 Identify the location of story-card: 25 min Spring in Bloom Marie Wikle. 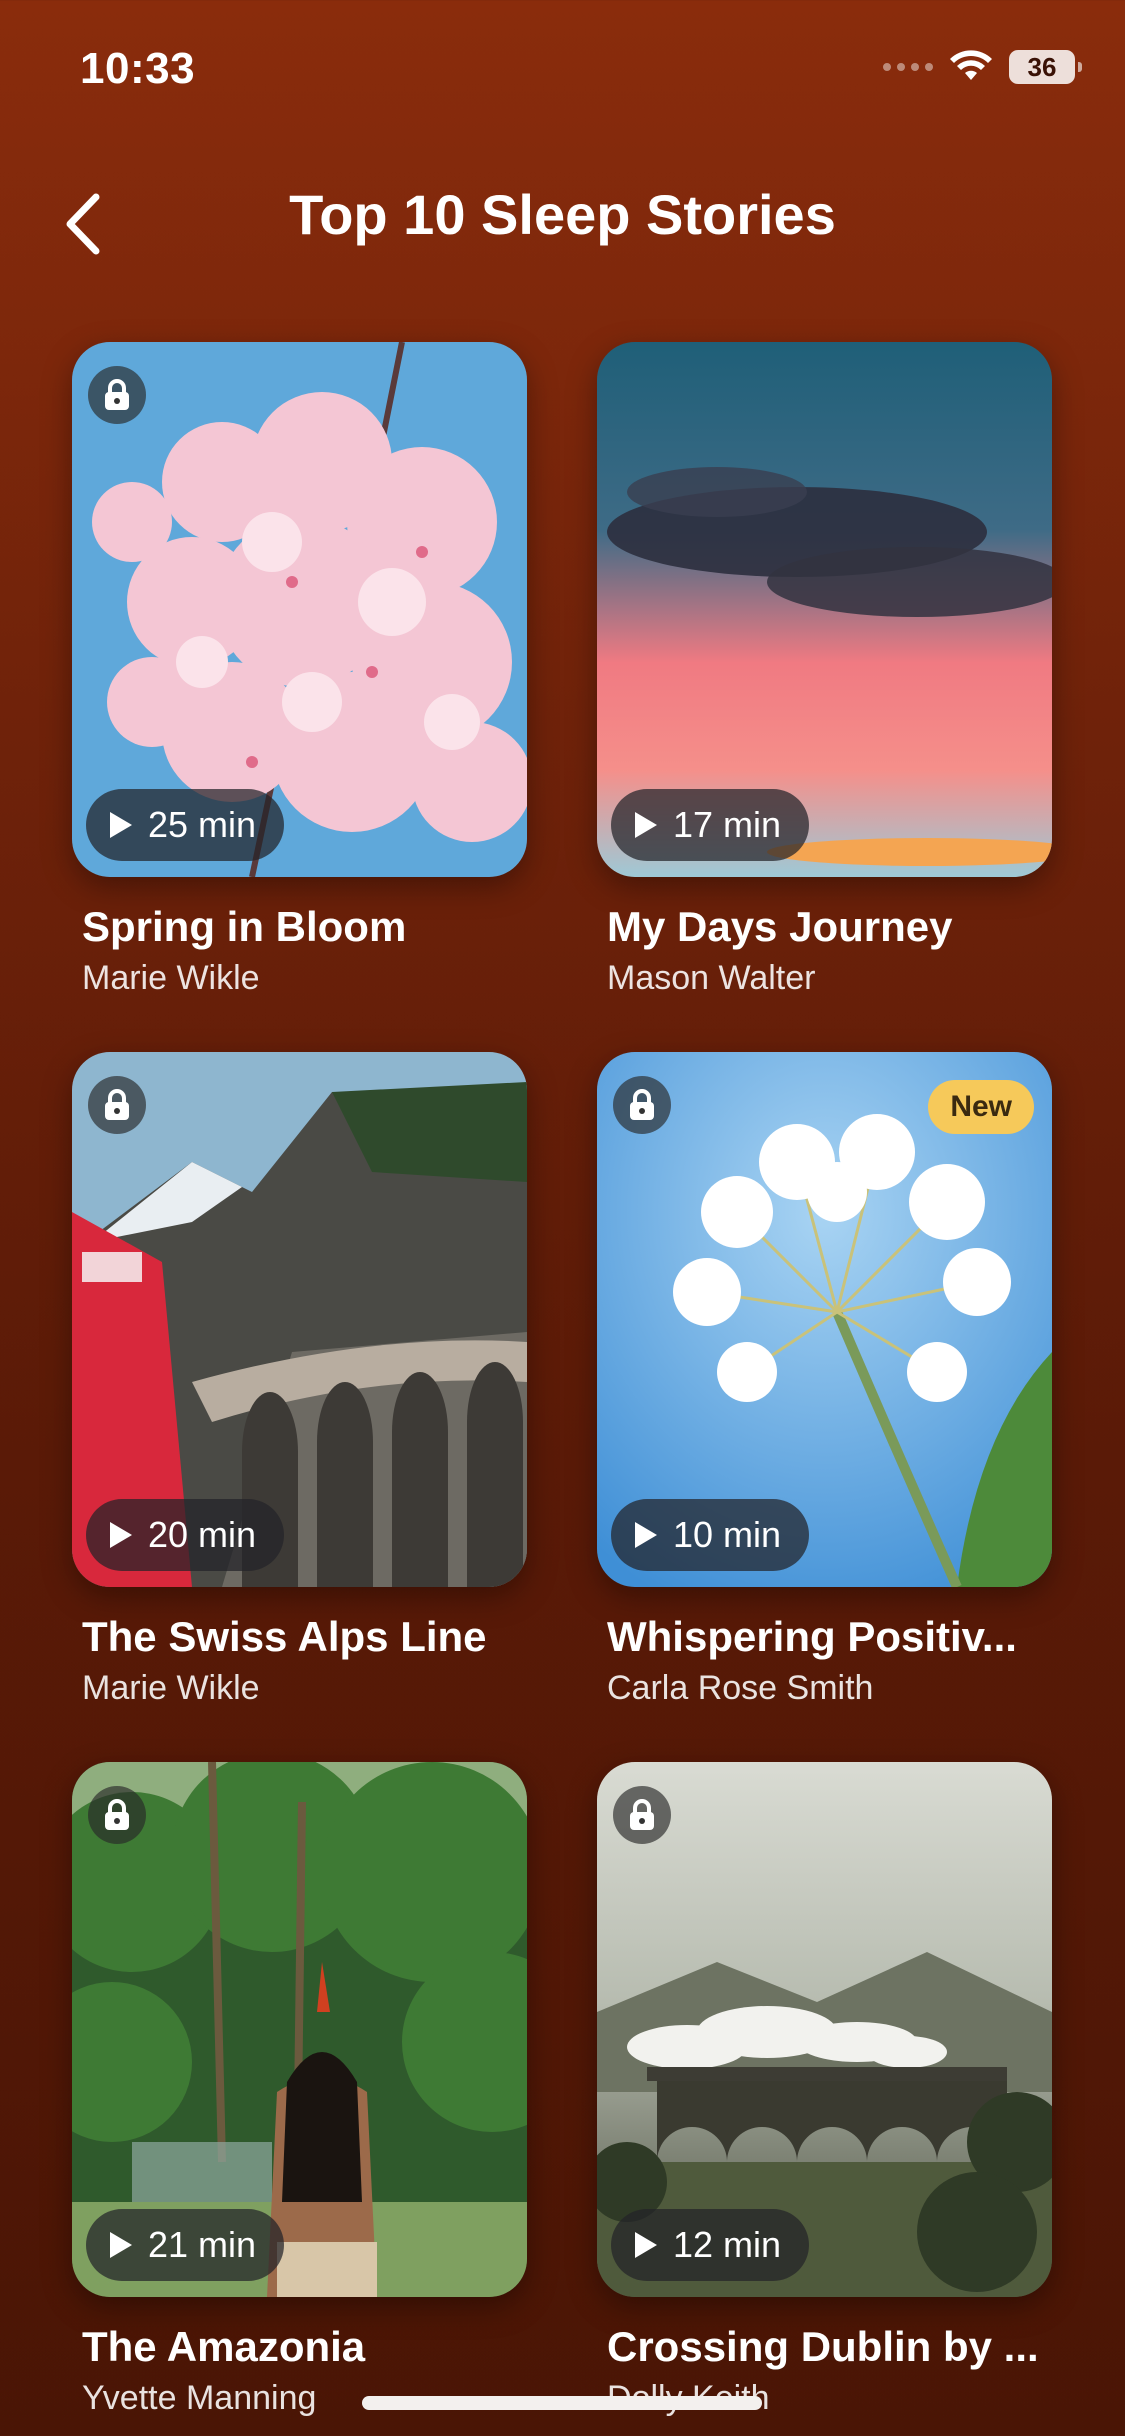
(299, 697).